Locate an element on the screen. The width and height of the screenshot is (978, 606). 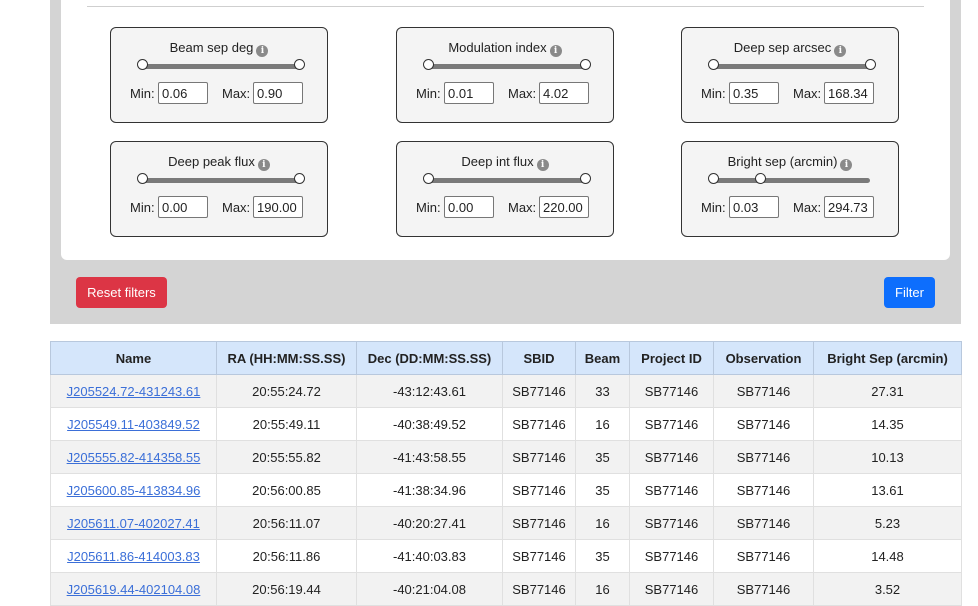
filter-label: Modulation index is located at coordinates (497, 47).